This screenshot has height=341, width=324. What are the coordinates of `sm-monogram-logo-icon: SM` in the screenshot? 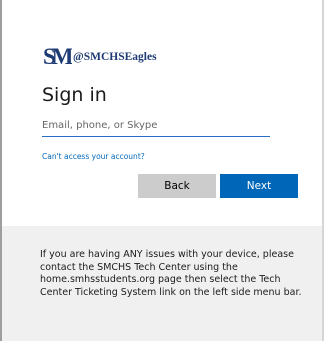 It's located at (57, 55).